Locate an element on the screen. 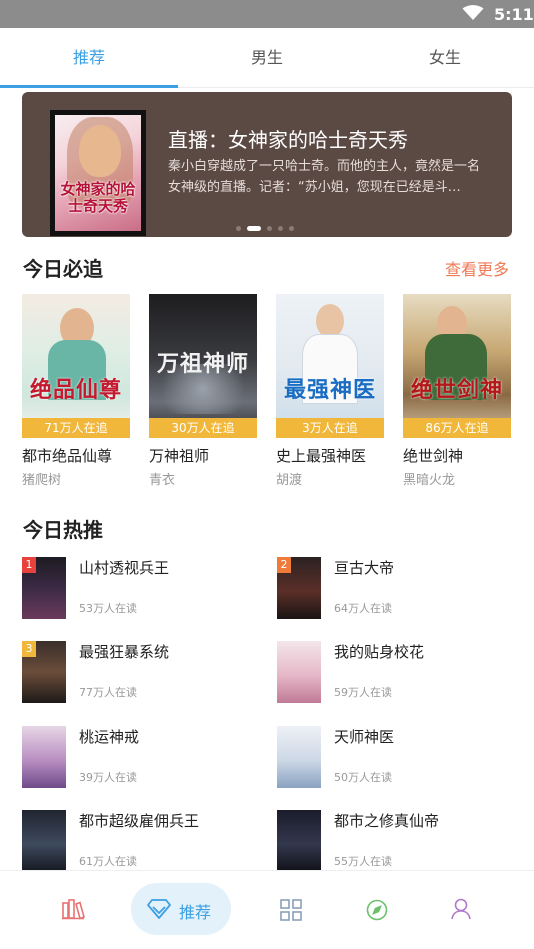  hot-list-item: 桃运神戒 39万人在读 is located at coordinates (142, 758).